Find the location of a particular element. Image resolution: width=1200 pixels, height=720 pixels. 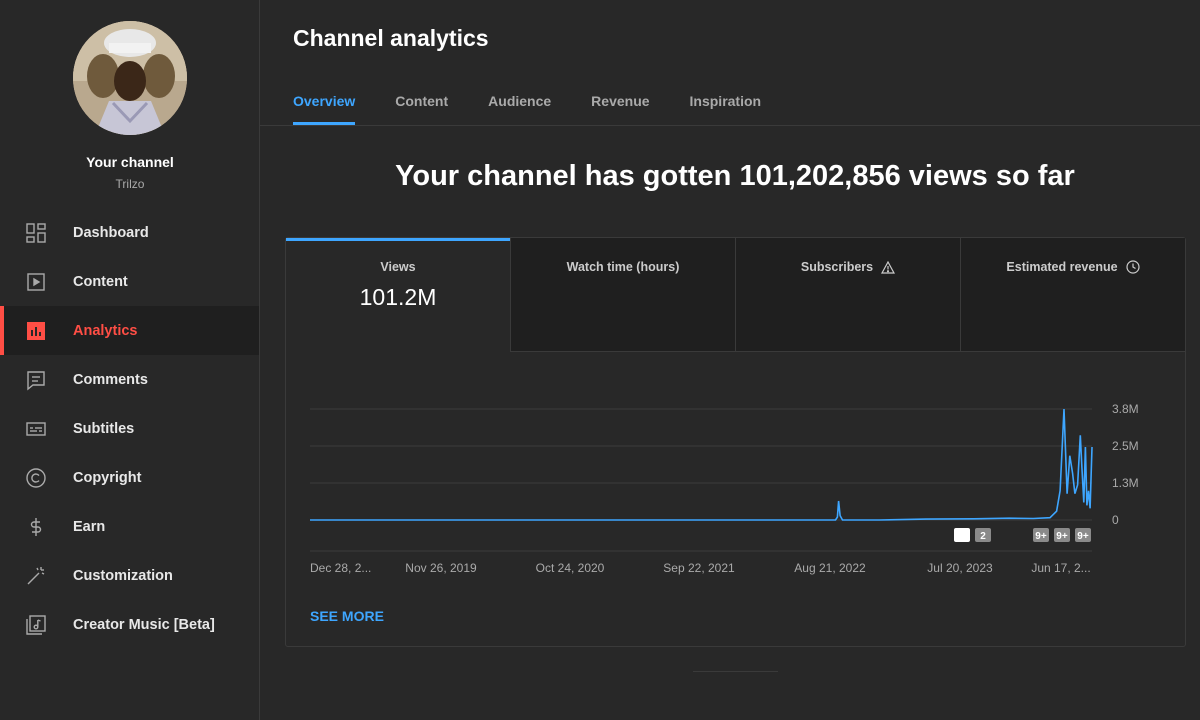

metric-tab-subscribers: Subscribers is located at coordinates (848, 295).